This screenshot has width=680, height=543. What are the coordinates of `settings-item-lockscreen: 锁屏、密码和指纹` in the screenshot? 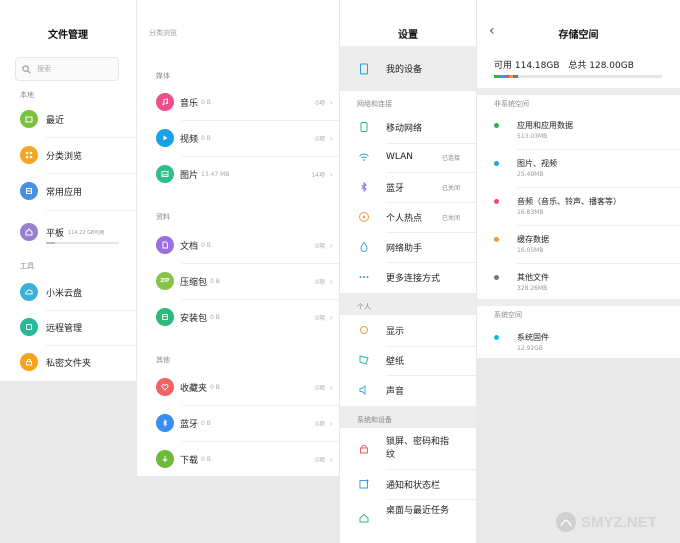 It's located at (408, 450).